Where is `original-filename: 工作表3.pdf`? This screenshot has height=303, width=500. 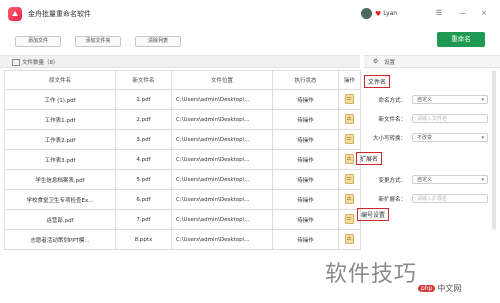
original-filename: 工作表3.pdf is located at coordinates (60, 159).